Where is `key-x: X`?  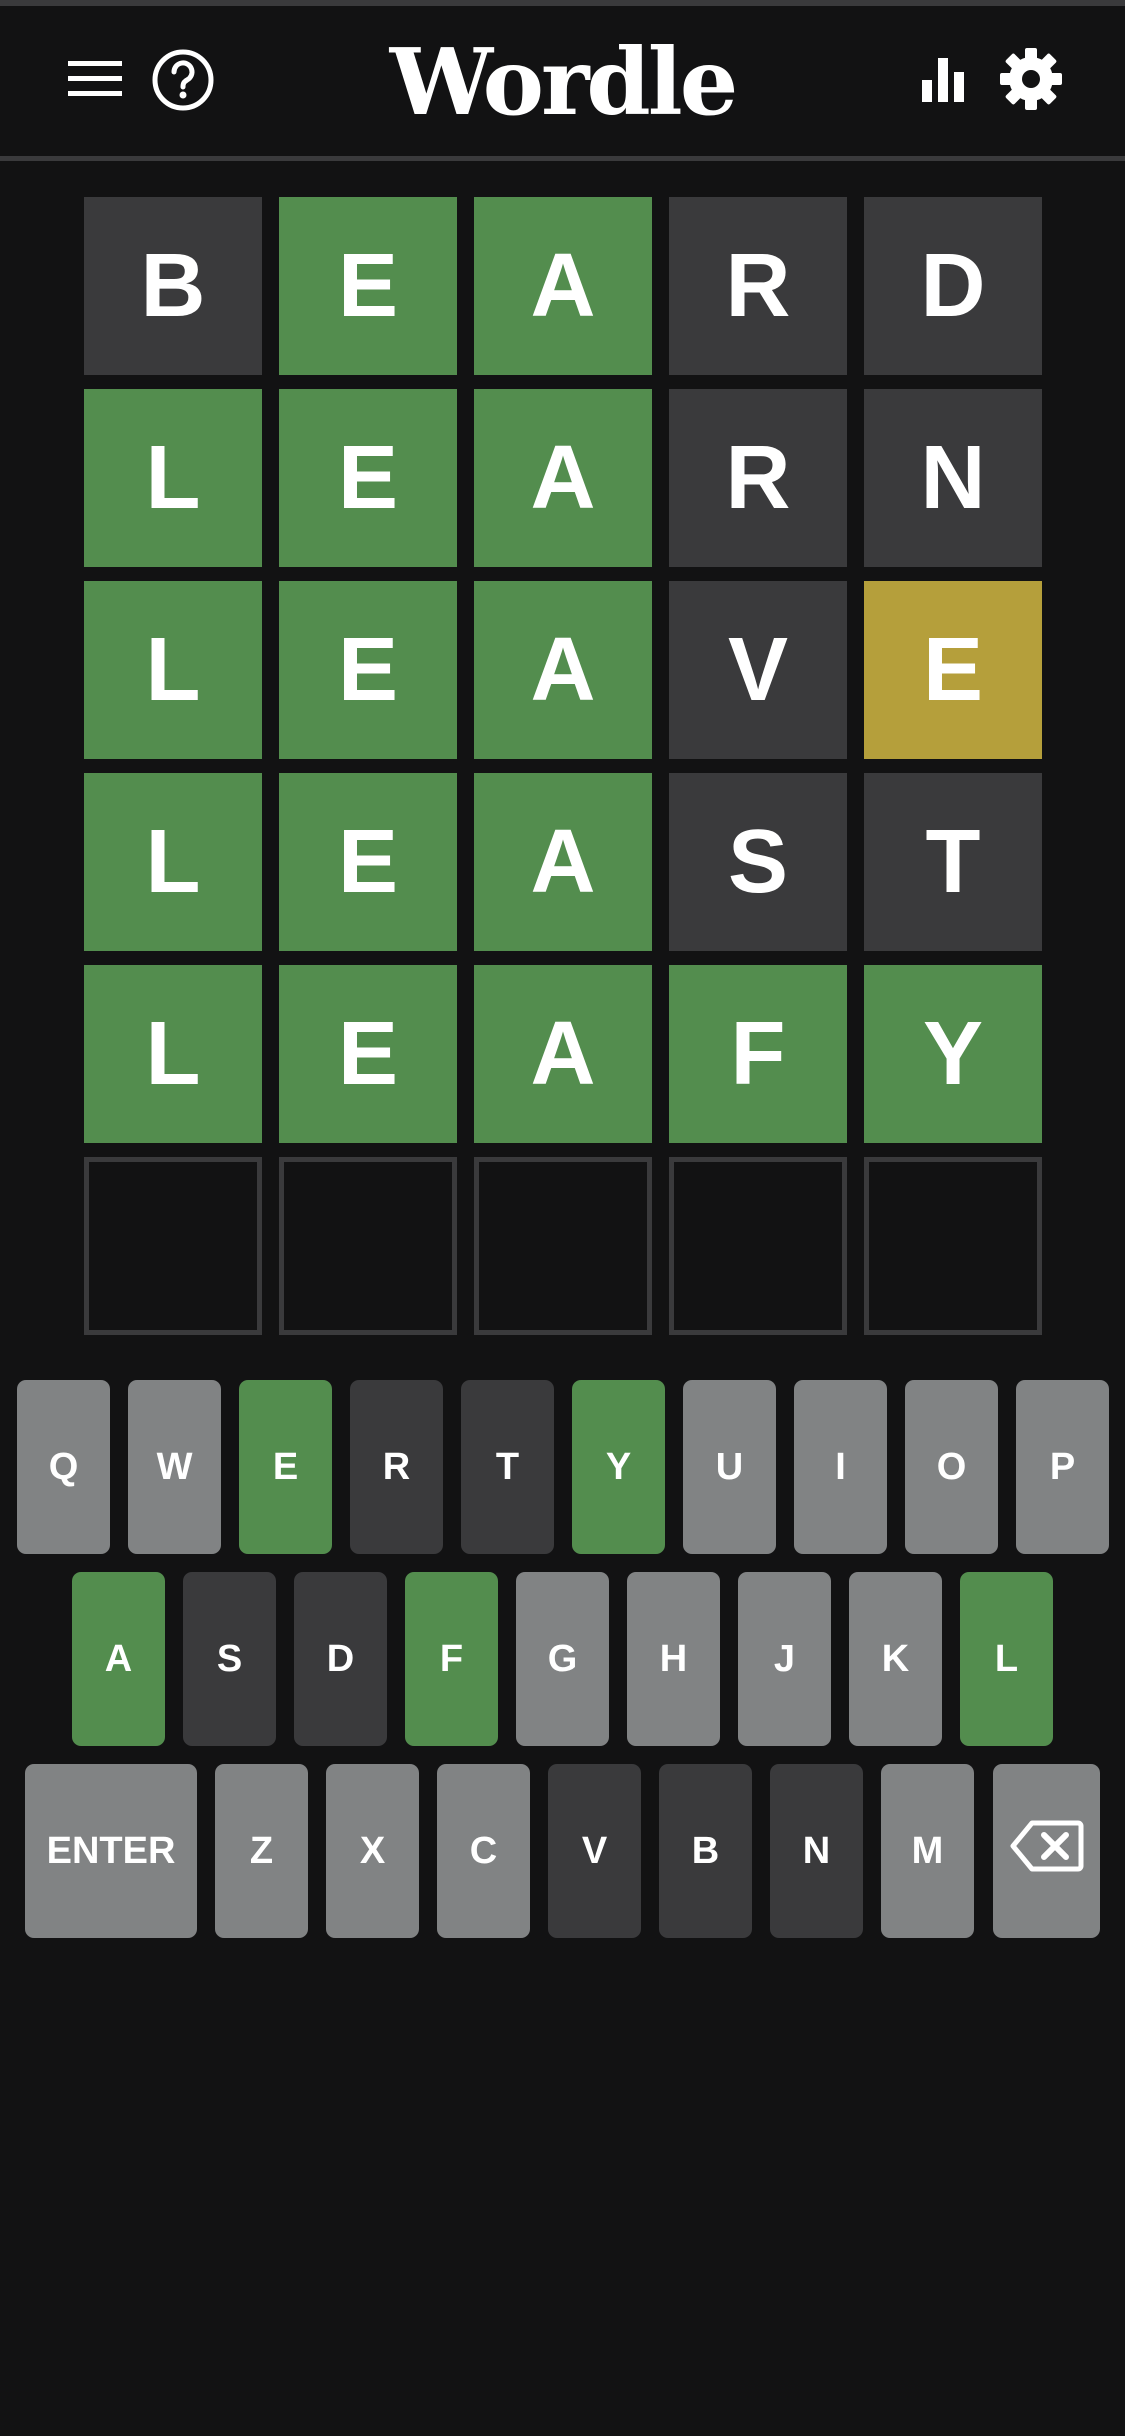
key-x: X is located at coordinates (372, 1851).